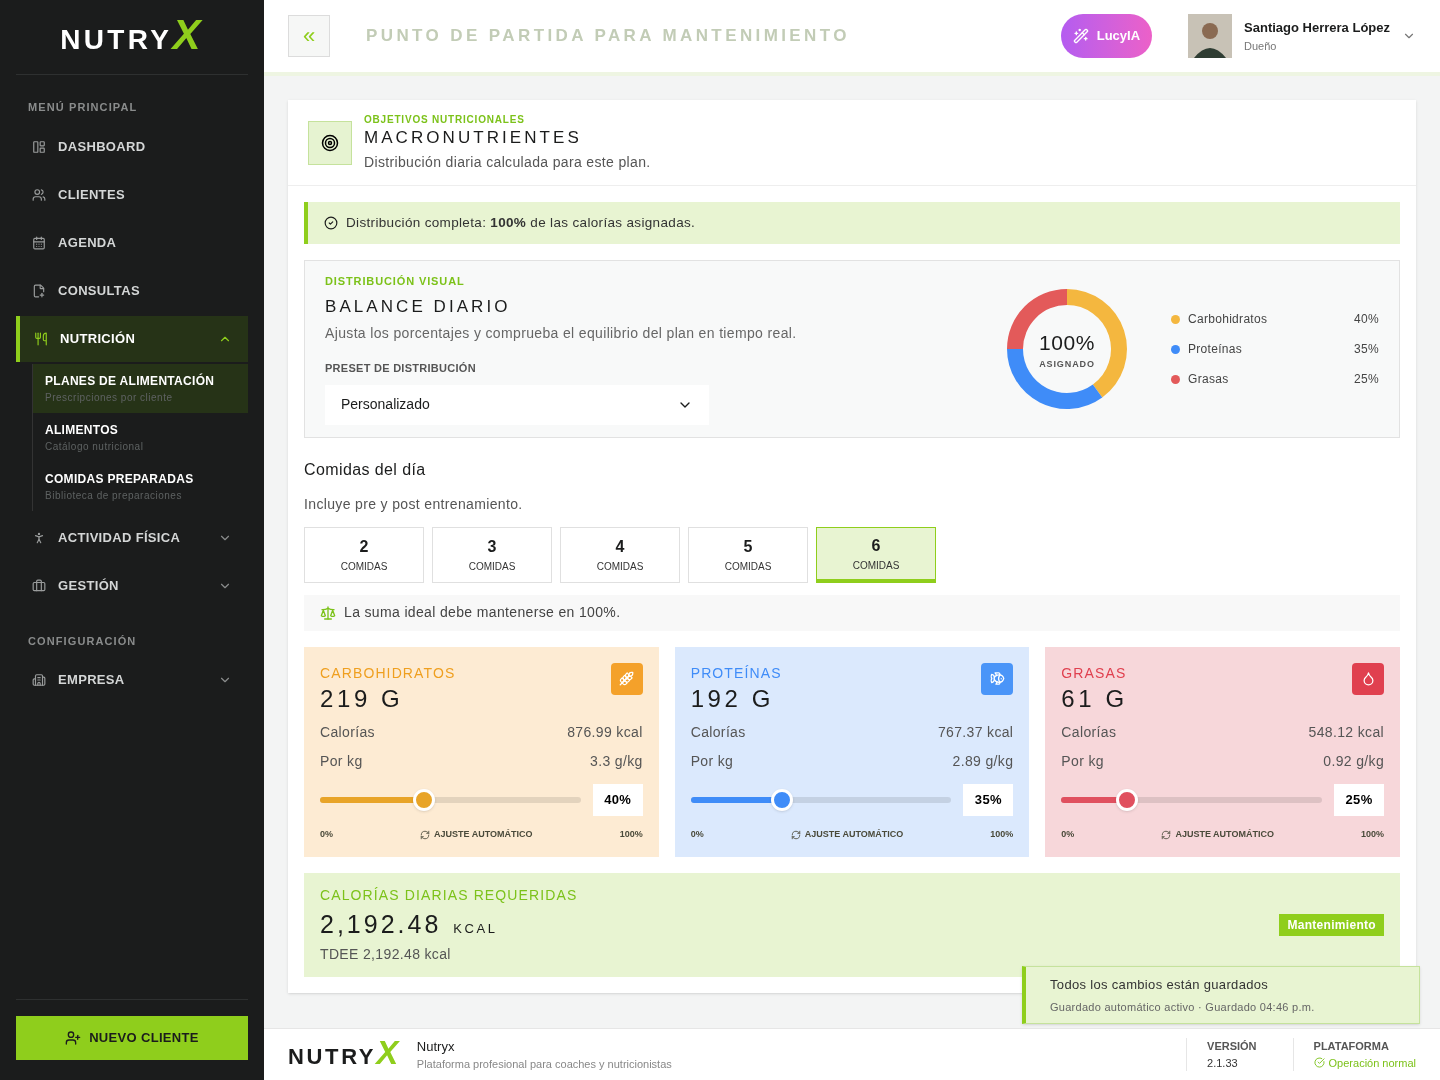 This screenshot has height=1080, width=1440. What do you see at coordinates (418, 306) in the screenshot?
I see `panel-title: BALANCE DIARIO` at bounding box center [418, 306].